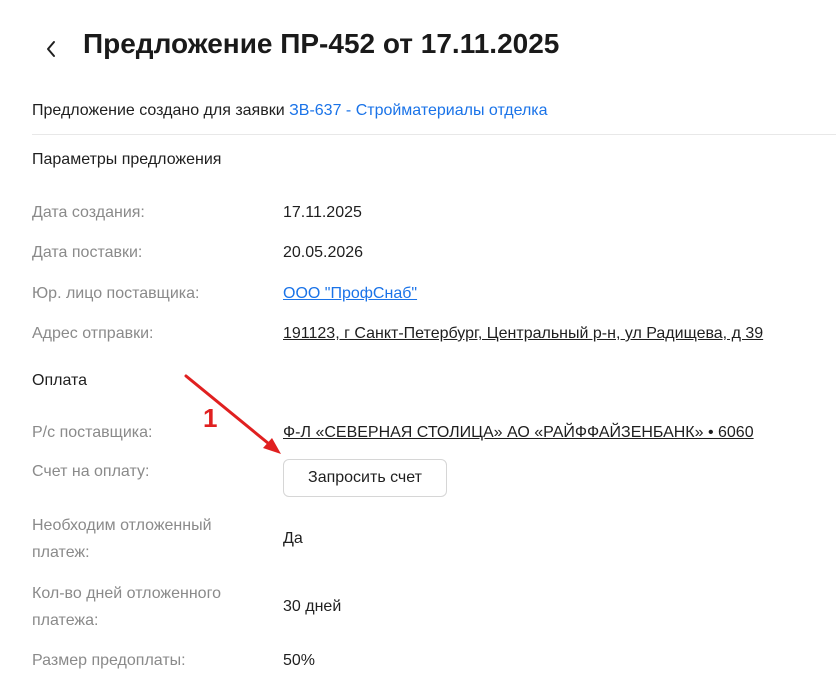  What do you see at coordinates (434, 134) in the screenshot?
I see `divider` at bounding box center [434, 134].